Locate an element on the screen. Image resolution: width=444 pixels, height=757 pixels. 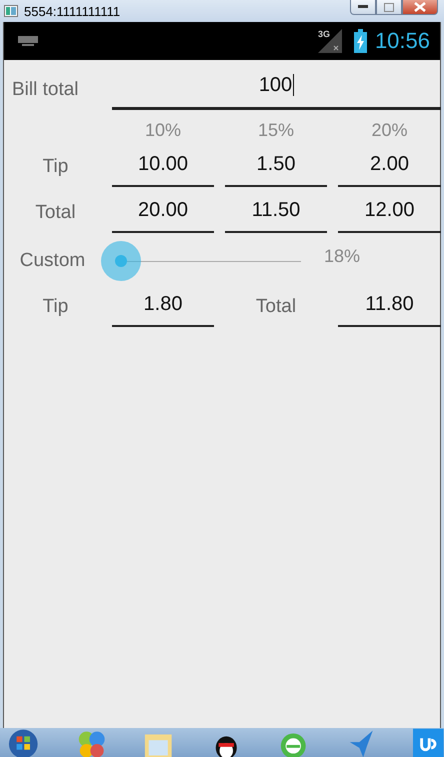
maximize-button is located at coordinates (389, 7).